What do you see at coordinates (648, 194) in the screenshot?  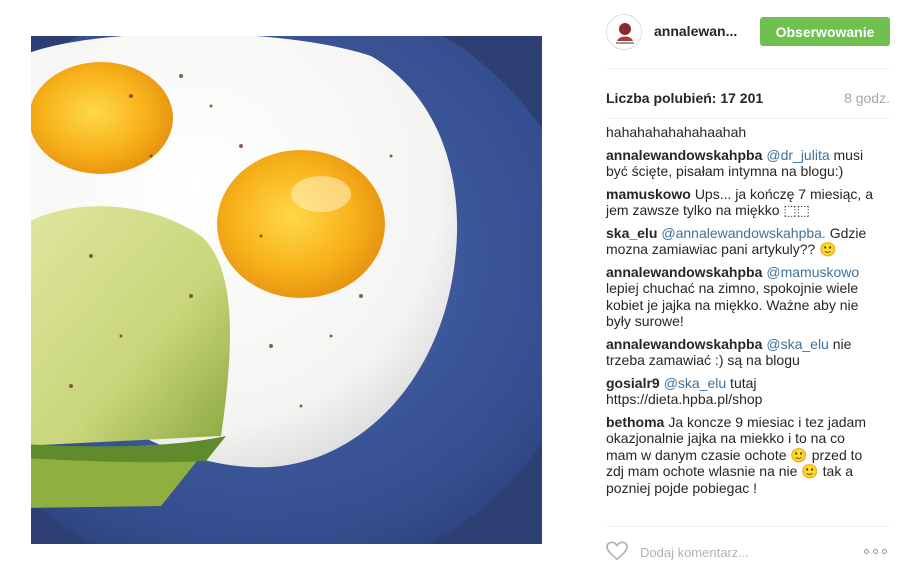 I see `comment-author: mamuskowo` at bounding box center [648, 194].